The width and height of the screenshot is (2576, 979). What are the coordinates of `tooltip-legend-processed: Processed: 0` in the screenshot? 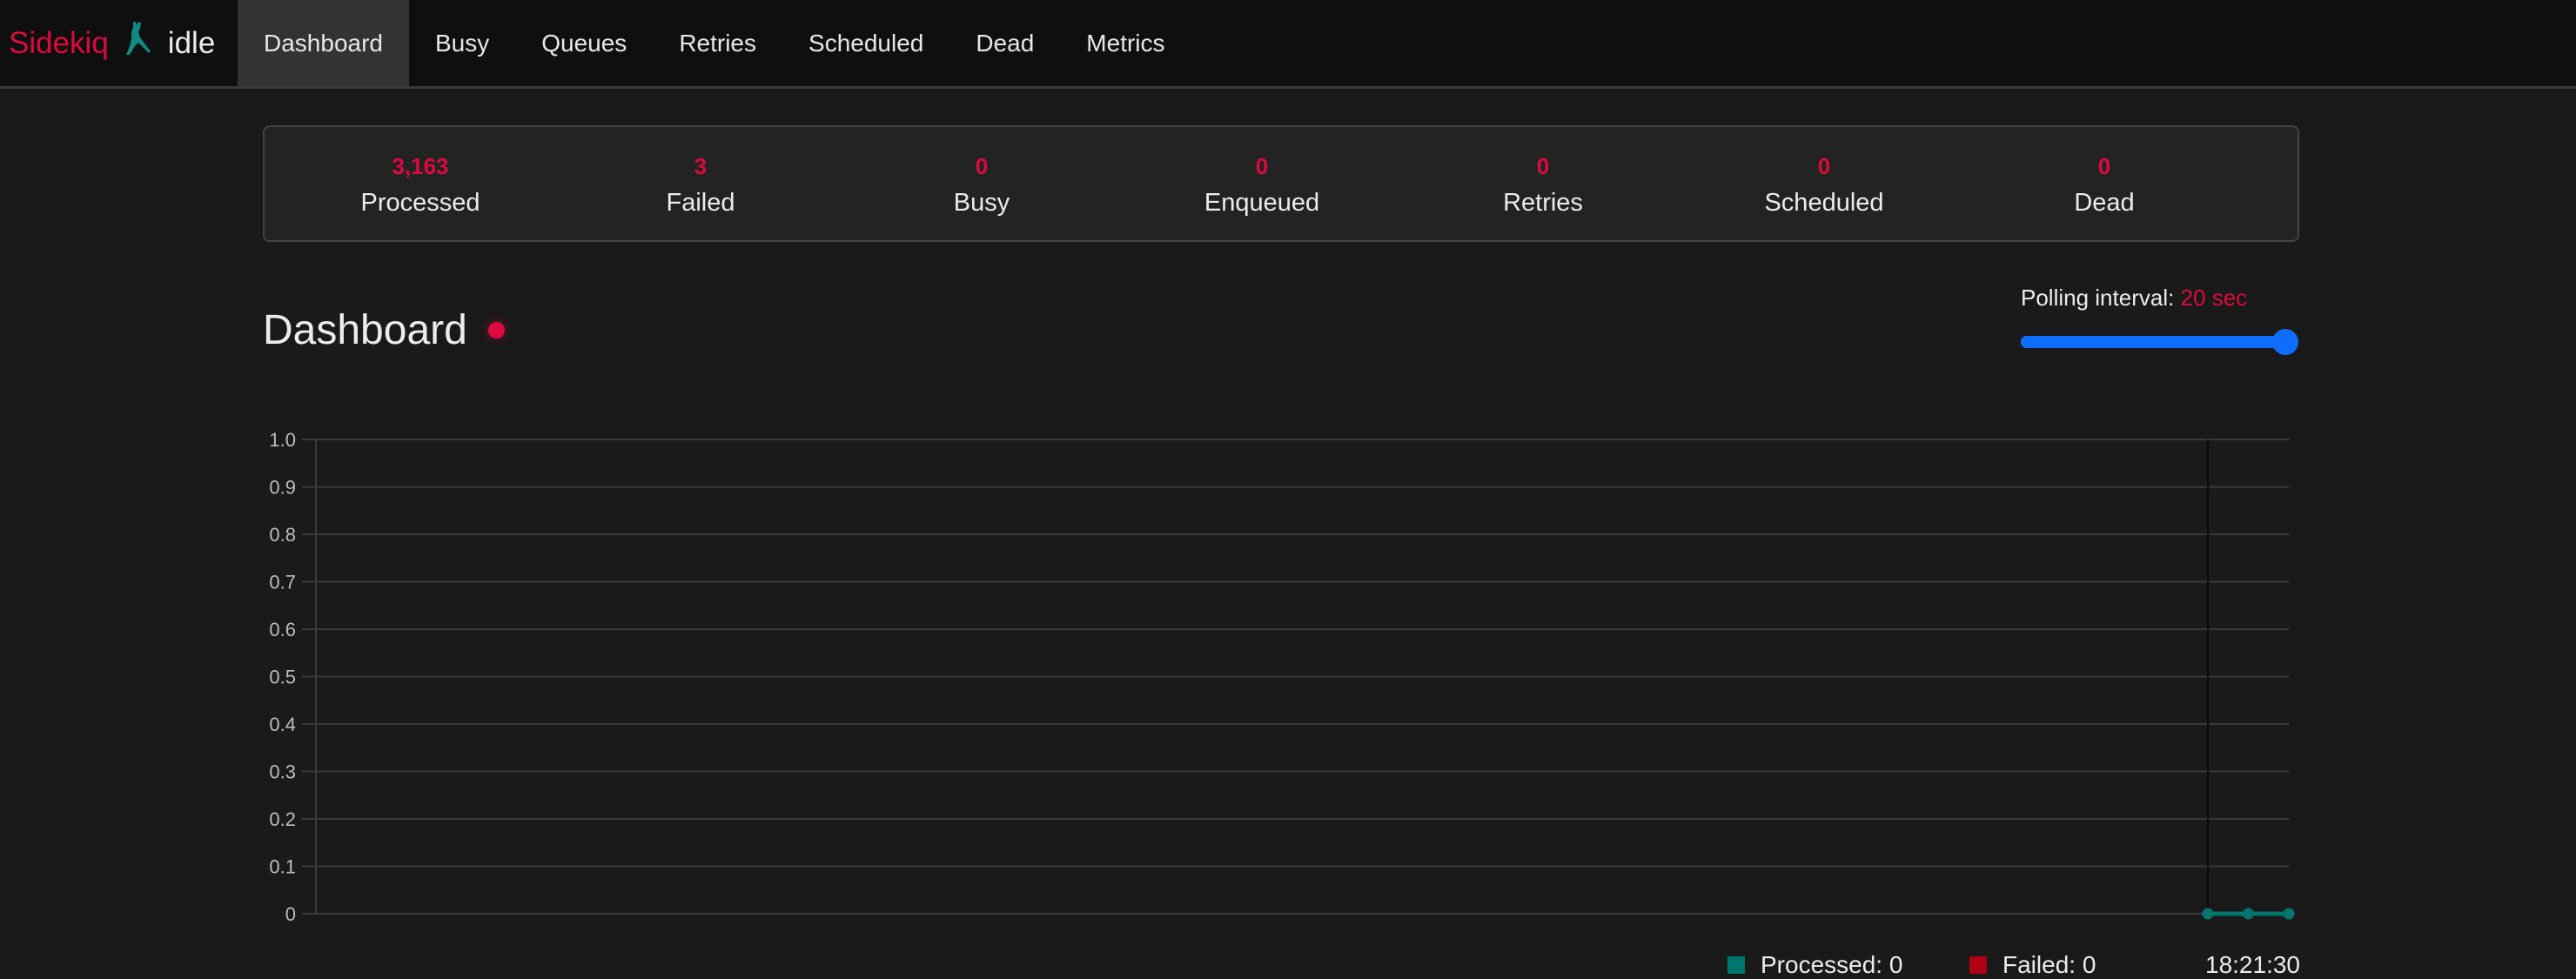 It's located at (1814, 965).